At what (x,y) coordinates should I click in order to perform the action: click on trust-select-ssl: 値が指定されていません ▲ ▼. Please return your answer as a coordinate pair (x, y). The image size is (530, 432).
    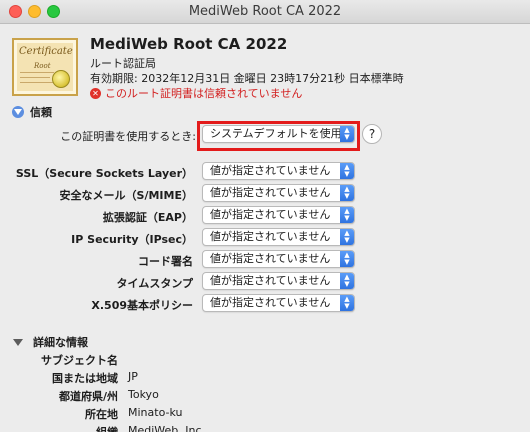
    Looking at the image, I should click on (278, 171).